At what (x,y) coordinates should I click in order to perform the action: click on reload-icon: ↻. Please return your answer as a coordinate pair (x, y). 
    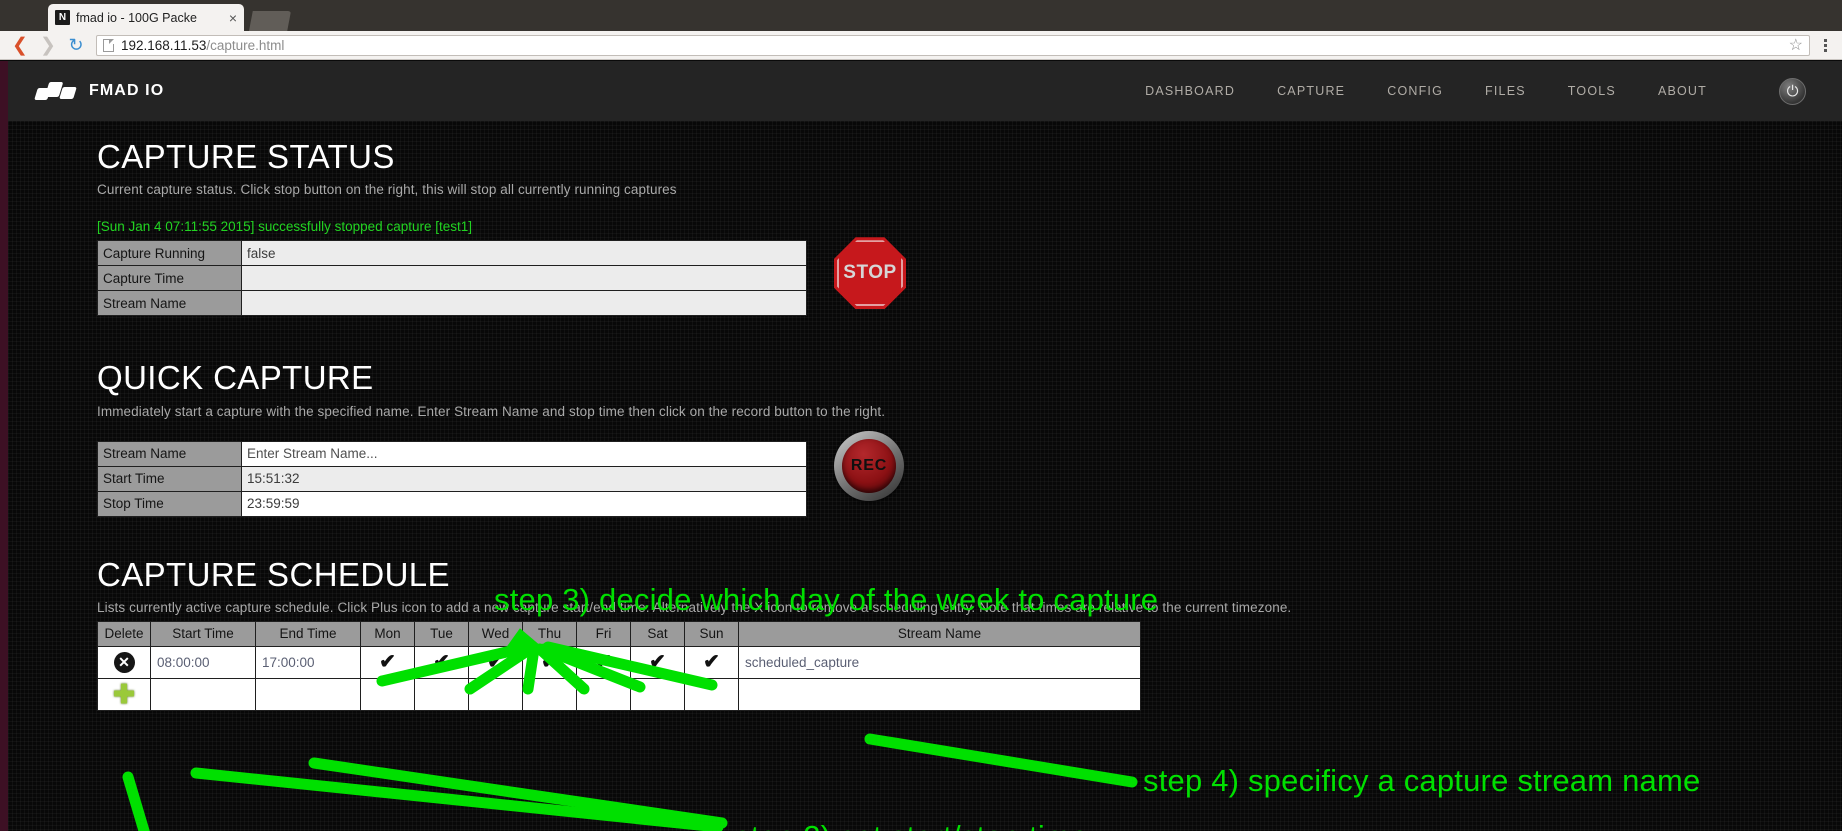
    Looking at the image, I should click on (76, 45).